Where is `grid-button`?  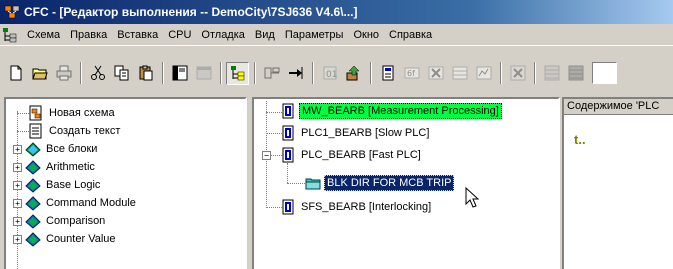
grid-button is located at coordinates (551, 73).